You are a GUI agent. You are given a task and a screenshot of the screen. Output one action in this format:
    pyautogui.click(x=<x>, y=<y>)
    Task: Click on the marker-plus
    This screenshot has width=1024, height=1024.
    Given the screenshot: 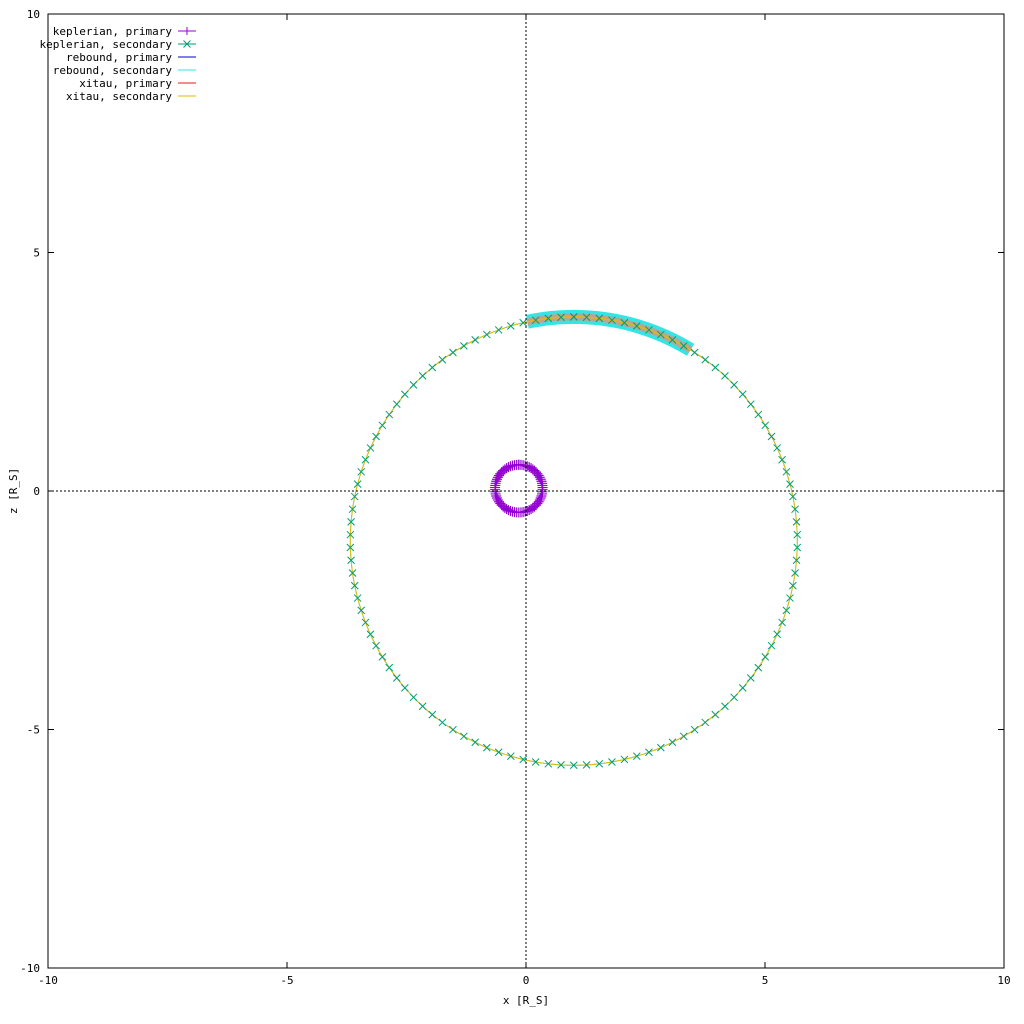 What is the action you would take?
    pyautogui.click(x=518, y=464)
    